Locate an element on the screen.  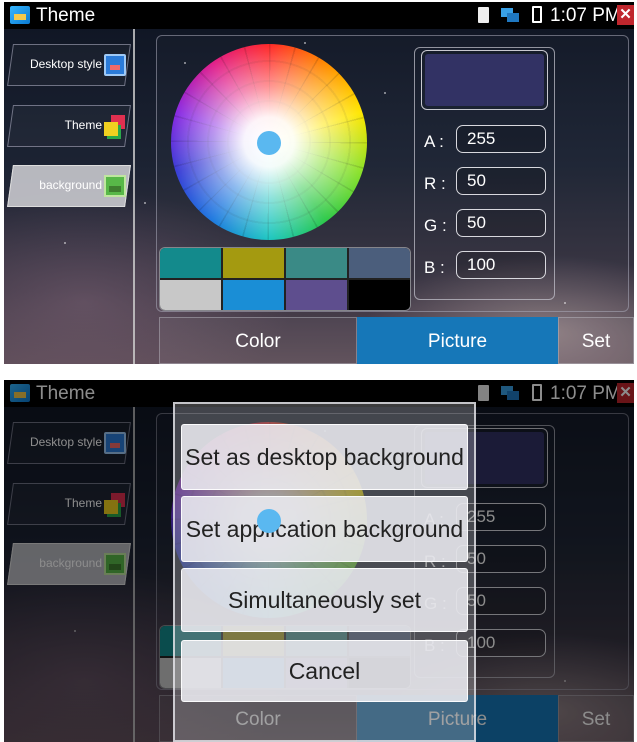
sidebar: Desktop style Theme background is located at coordinates (68, 196).